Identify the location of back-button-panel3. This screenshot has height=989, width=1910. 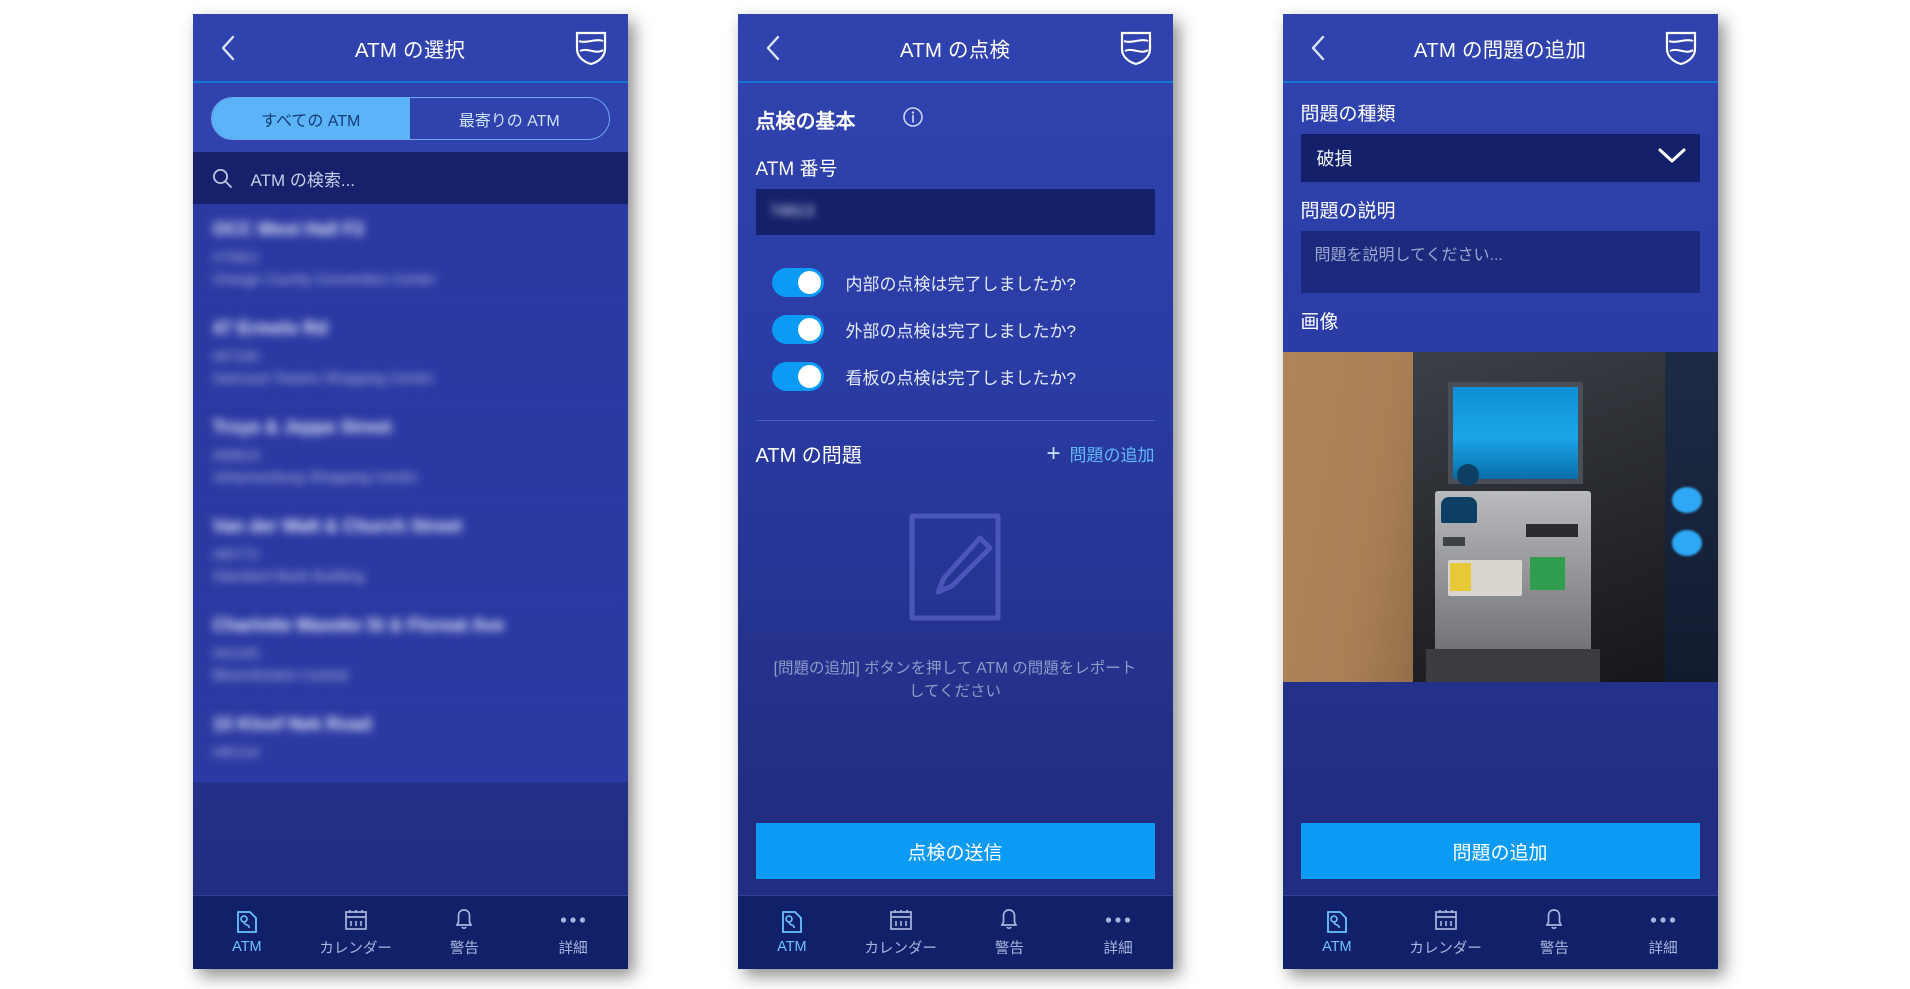
(1318, 48).